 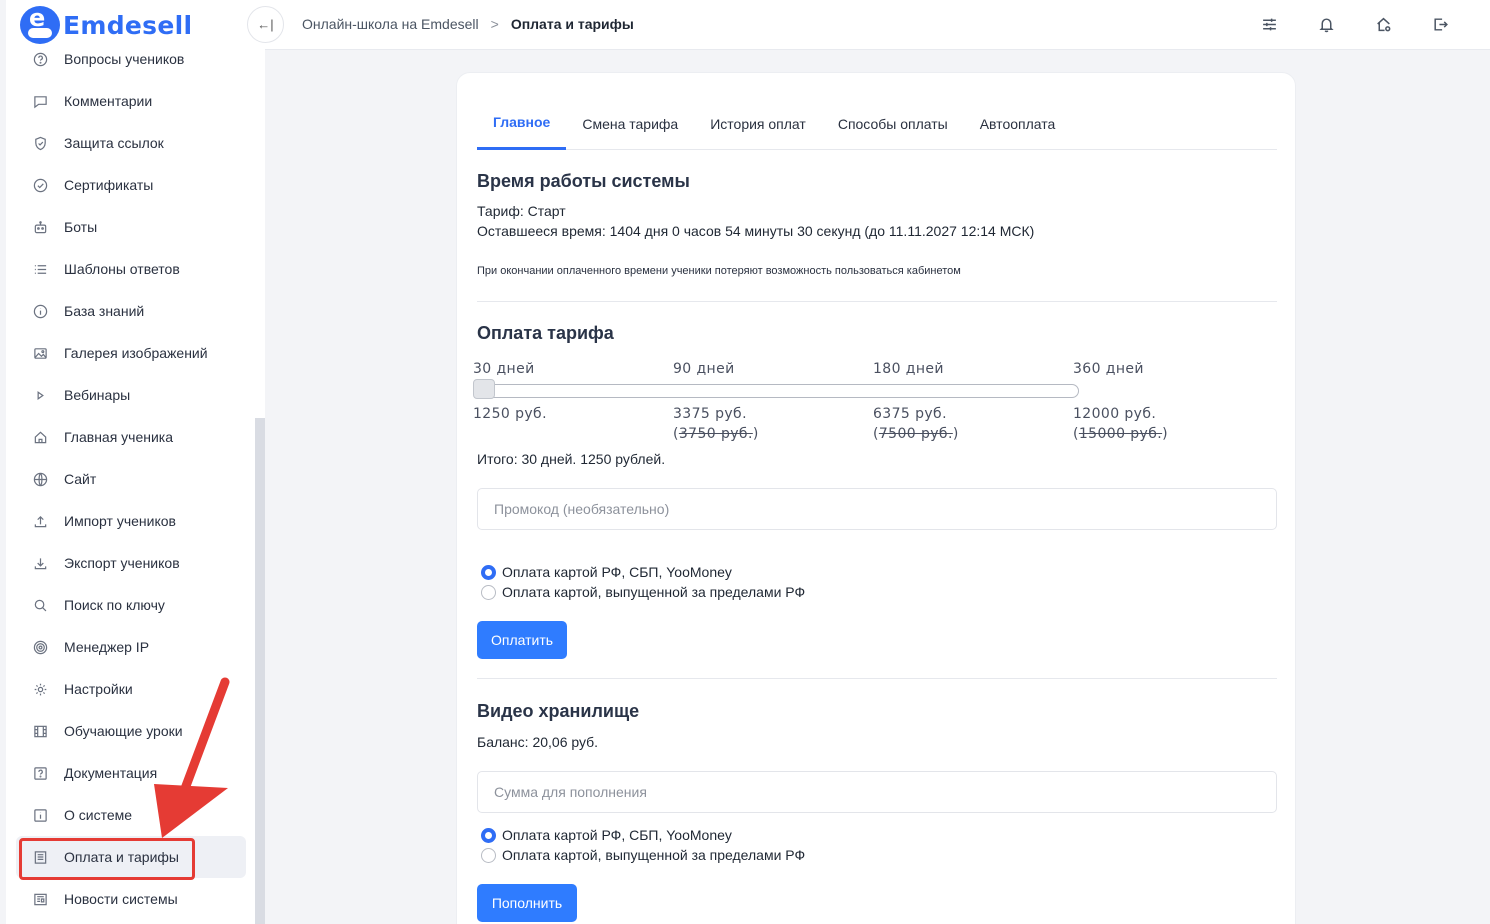 I want to click on tier-days: 360 дней, so click(x=1108, y=369).